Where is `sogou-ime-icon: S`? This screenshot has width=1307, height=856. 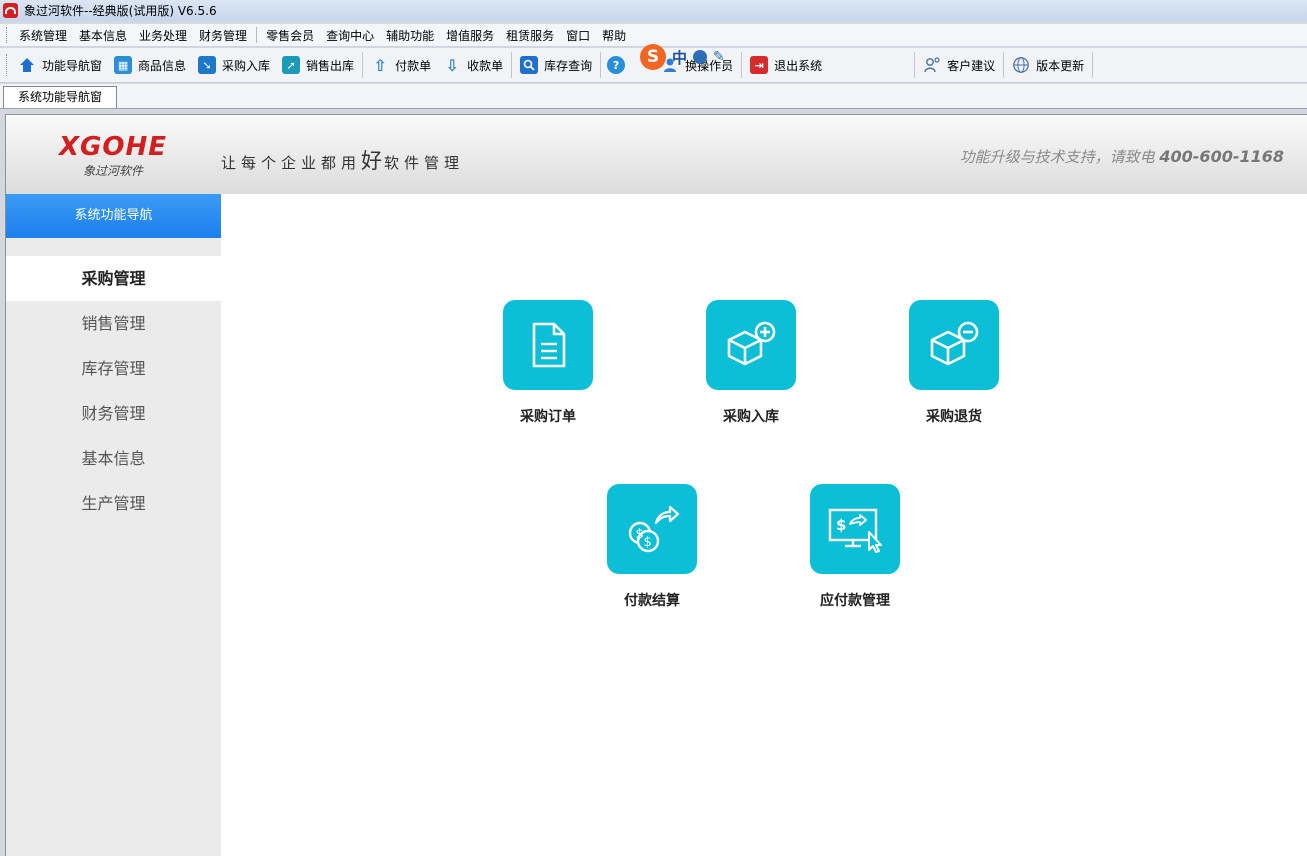 sogou-ime-icon: S is located at coordinates (653, 57).